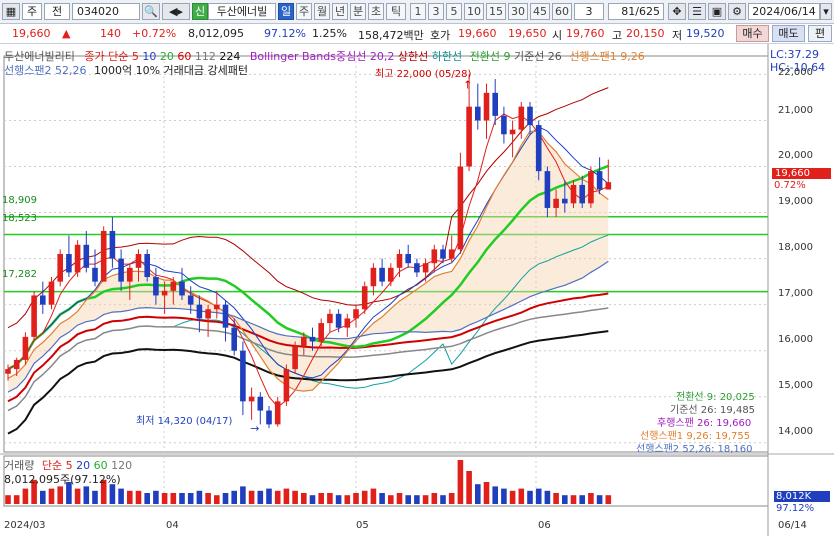 Image resolution: width=834 pixels, height=536 pixels. Describe the element at coordinates (474, 11) in the screenshot. I see `min-10: 10` at that location.